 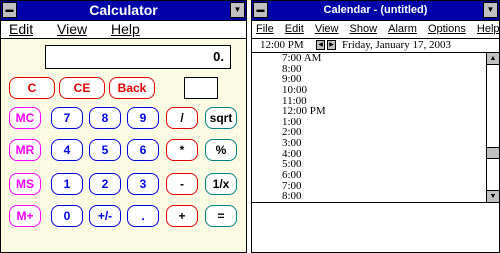 What do you see at coordinates (105, 118) in the screenshot?
I see `digit-8-button: 8` at bounding box center [105, 118].